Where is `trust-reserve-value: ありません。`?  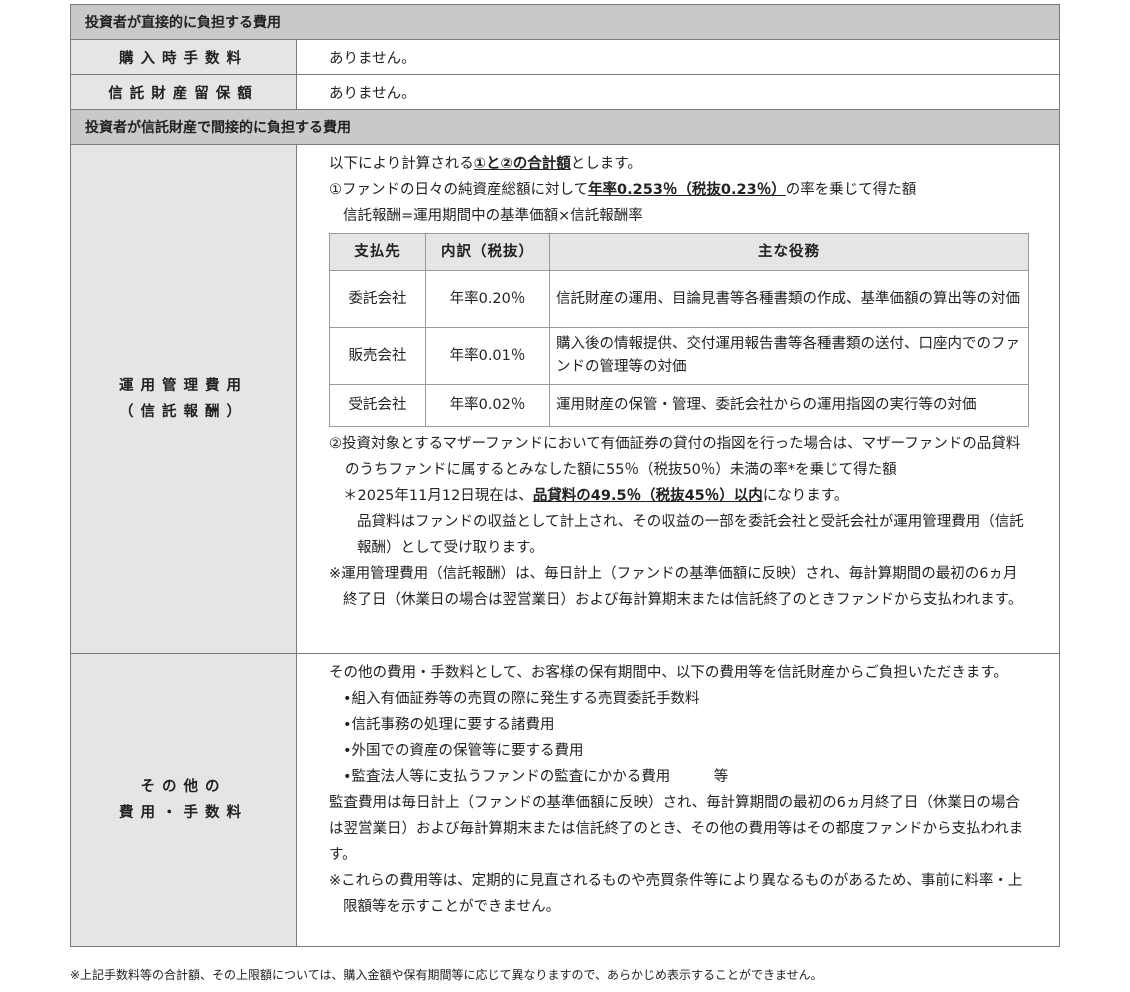
trust-reserve-value: ありません。 is located at coordinates (678, 92).